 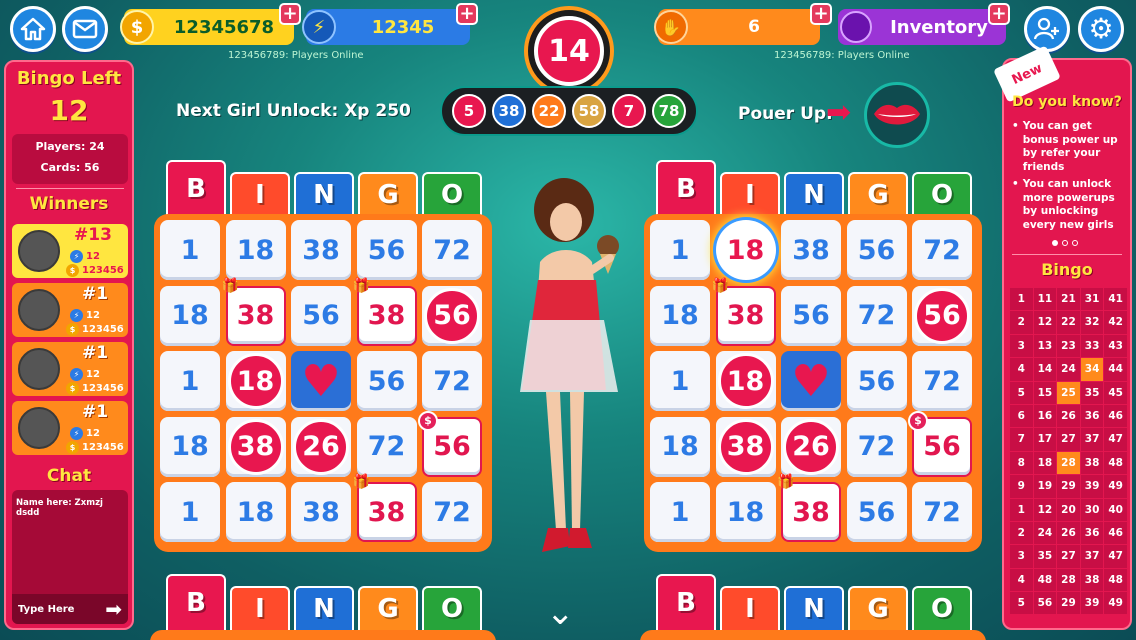 I want to click on boost-counter: ✋ 6, so click(x=737, y=27).